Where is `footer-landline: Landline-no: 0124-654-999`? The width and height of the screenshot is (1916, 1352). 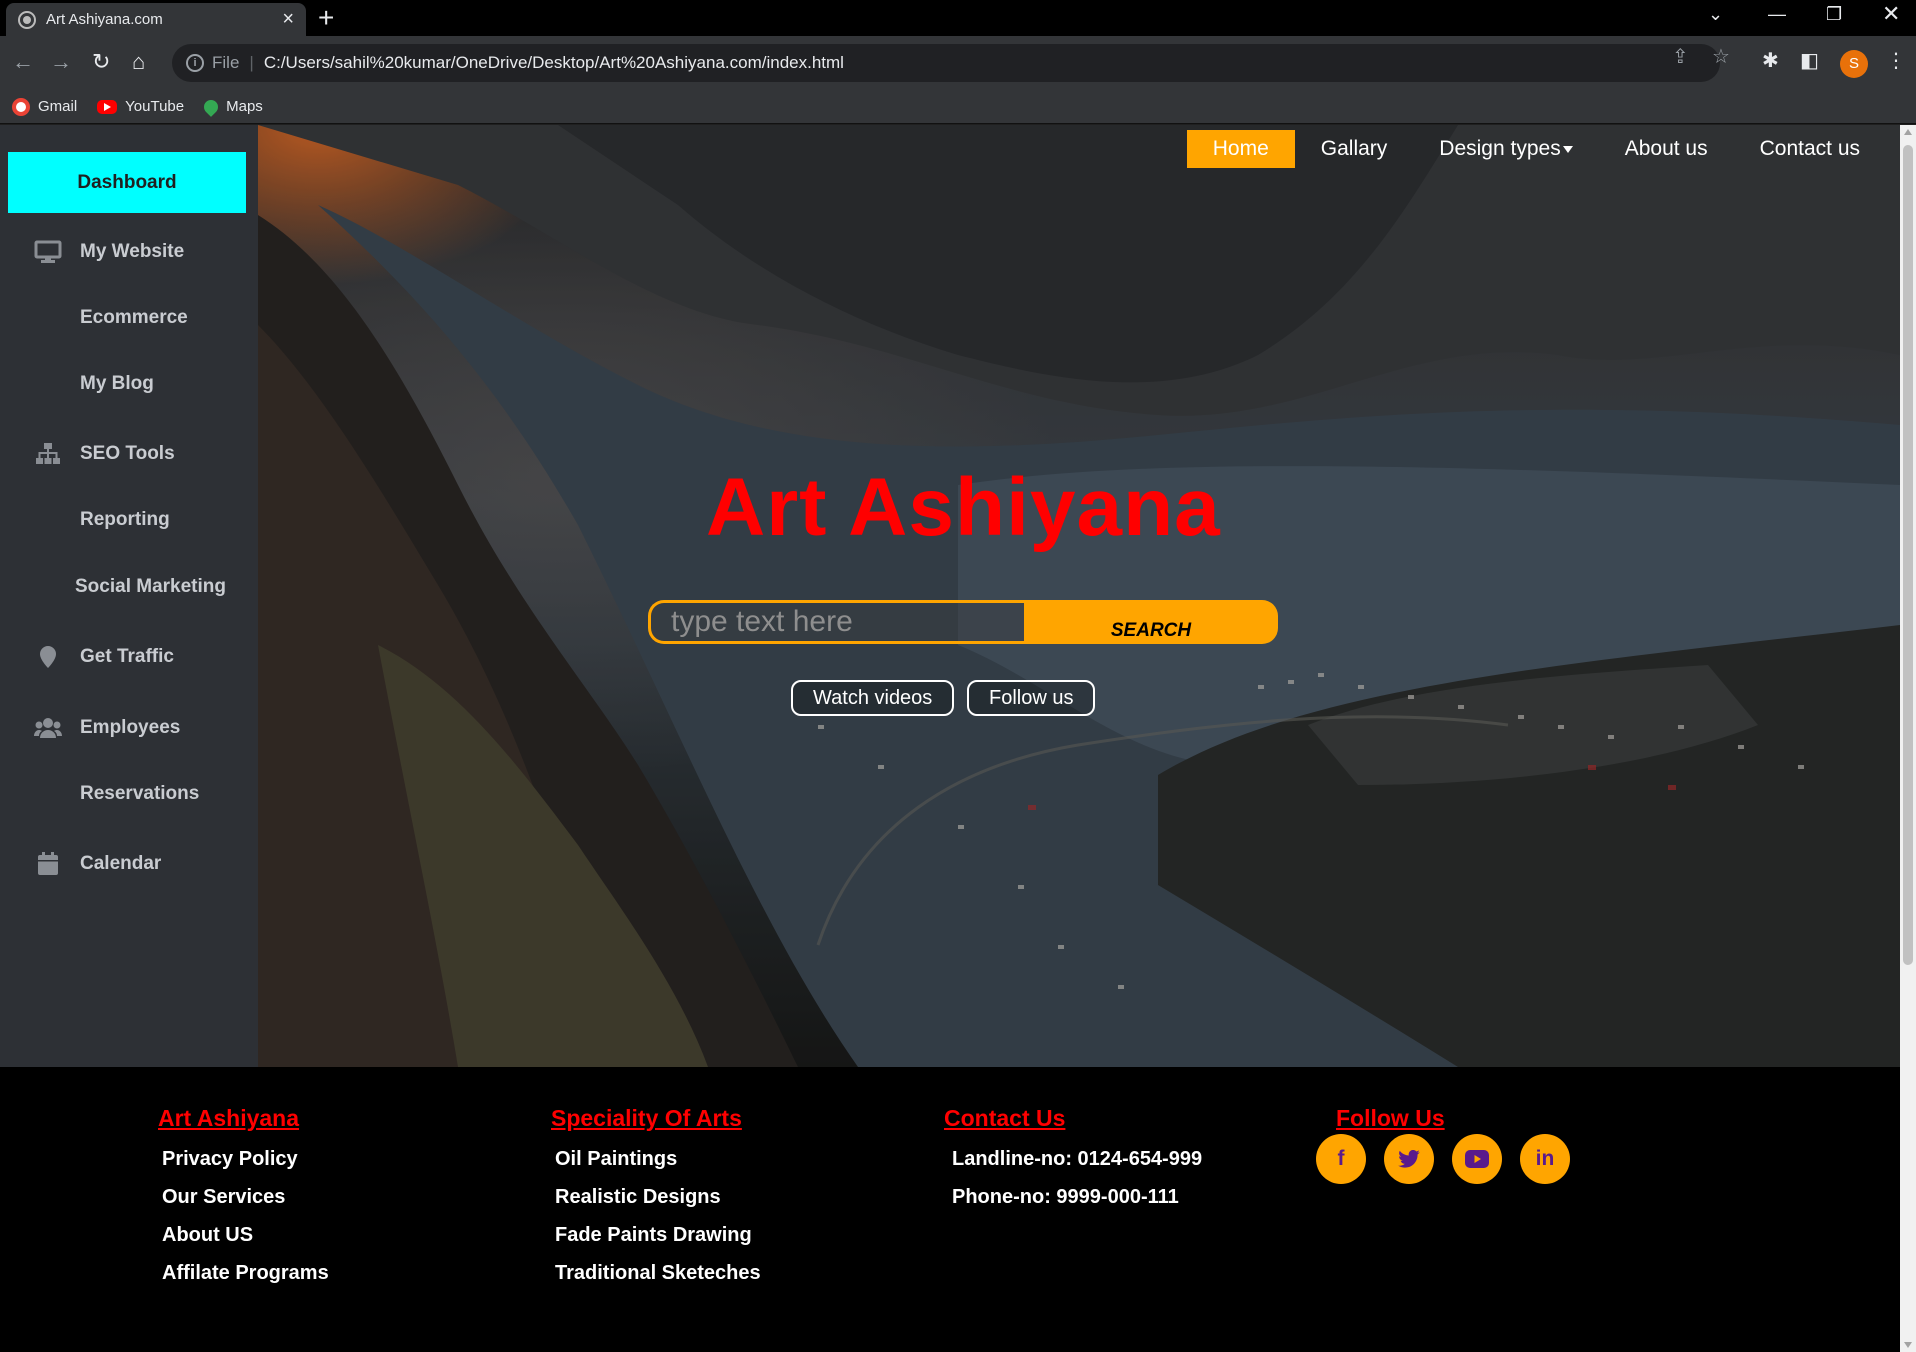 footer-landline: Landline-no: 0124-654-999 is located at coordinates (1077, 1159).